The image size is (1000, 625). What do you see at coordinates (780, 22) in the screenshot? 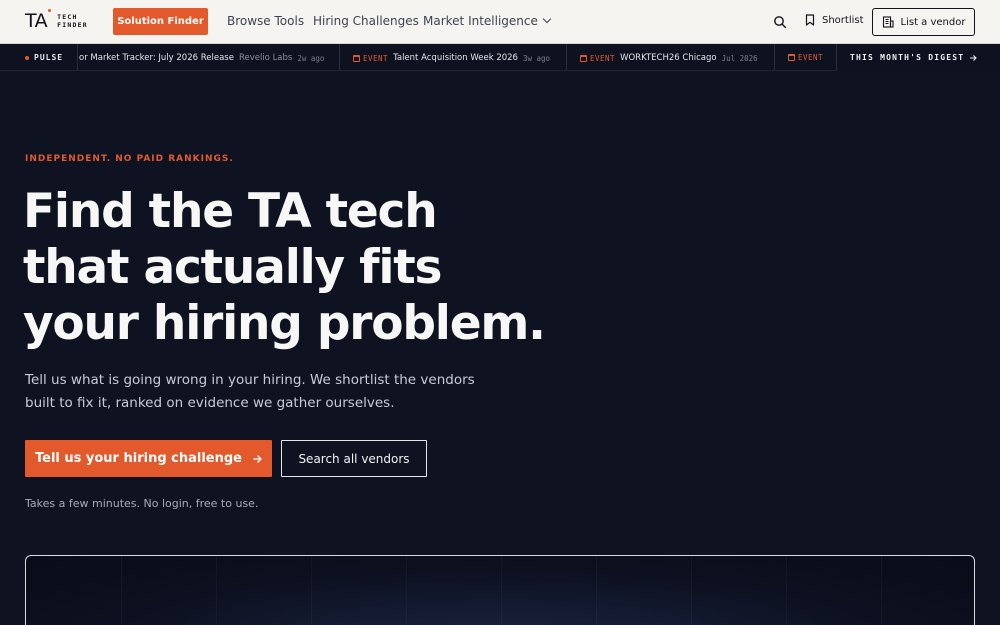
I see `search-icon` at bounding box center [780, 22].